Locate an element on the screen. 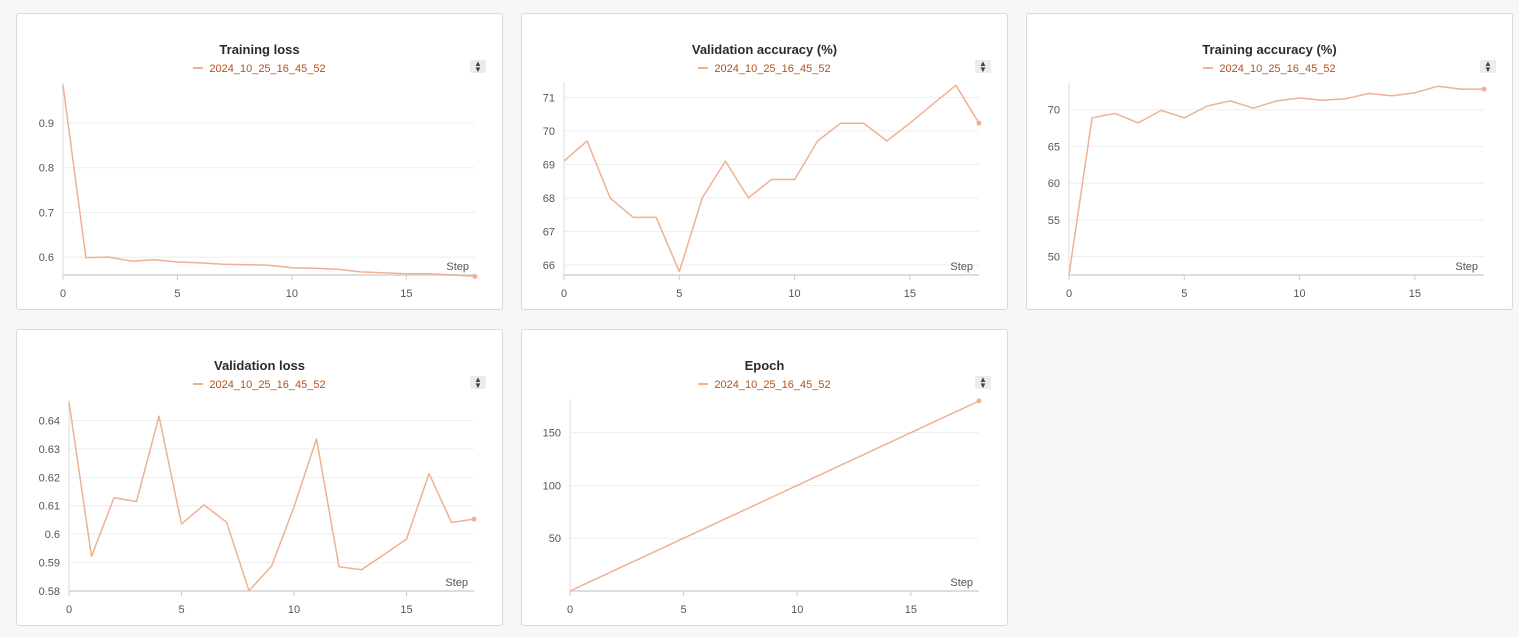 The width and height of the screenshot is (1519, 637). y-tick-label: 55 is located at coordinates (1054, 221).